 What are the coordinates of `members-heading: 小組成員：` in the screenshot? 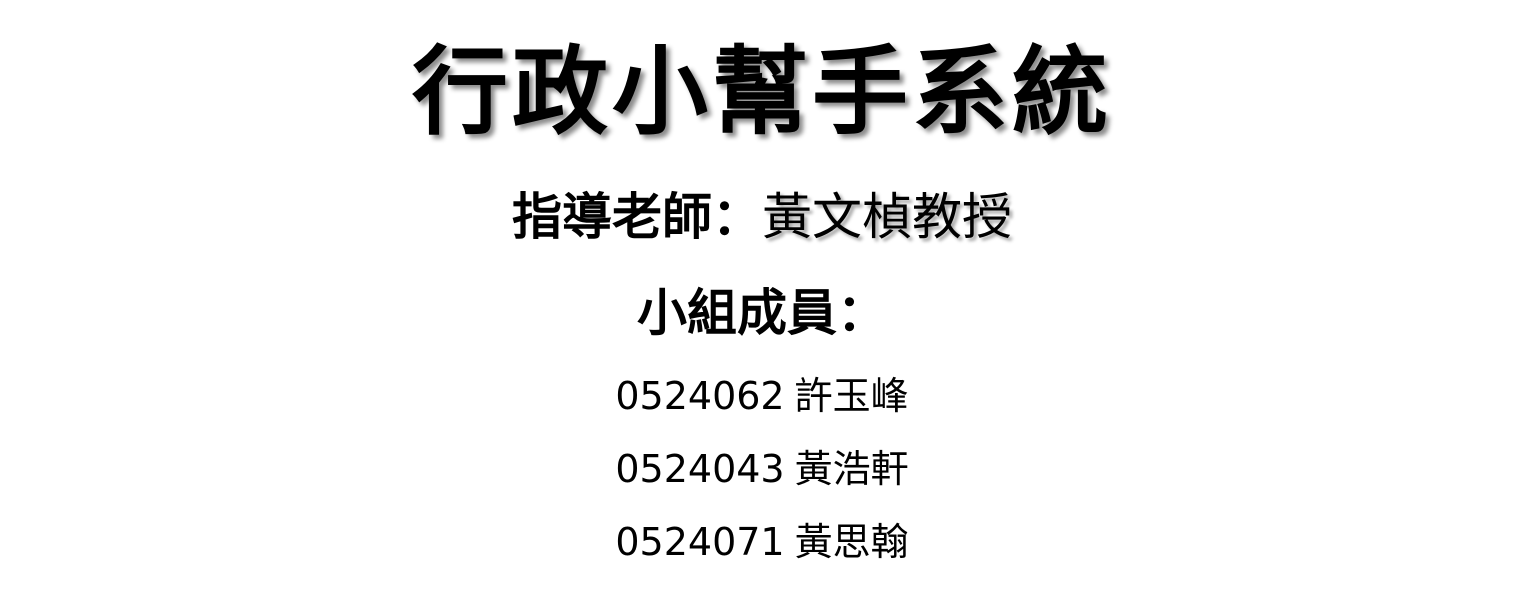 It's located at (762, 313).